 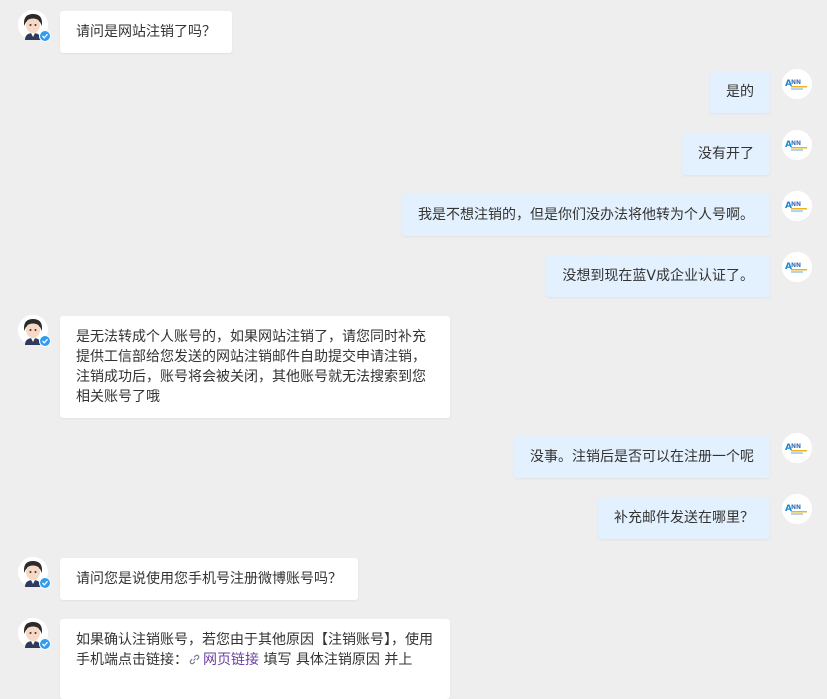 I want to click on user-message-bubble: 补充邮件发送在哪里？, so click(x=684, y=518).